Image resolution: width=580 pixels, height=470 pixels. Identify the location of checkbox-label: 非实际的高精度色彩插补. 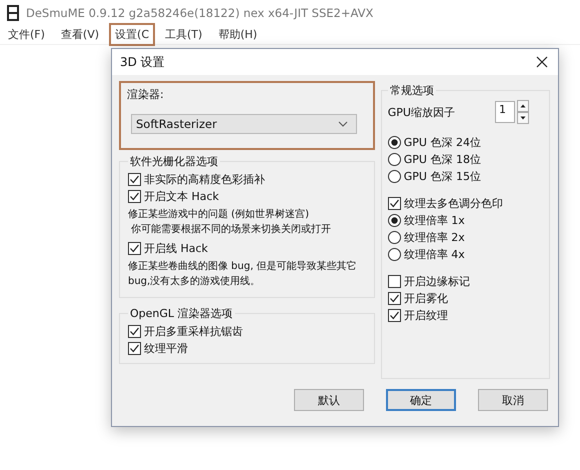
(204, 179).